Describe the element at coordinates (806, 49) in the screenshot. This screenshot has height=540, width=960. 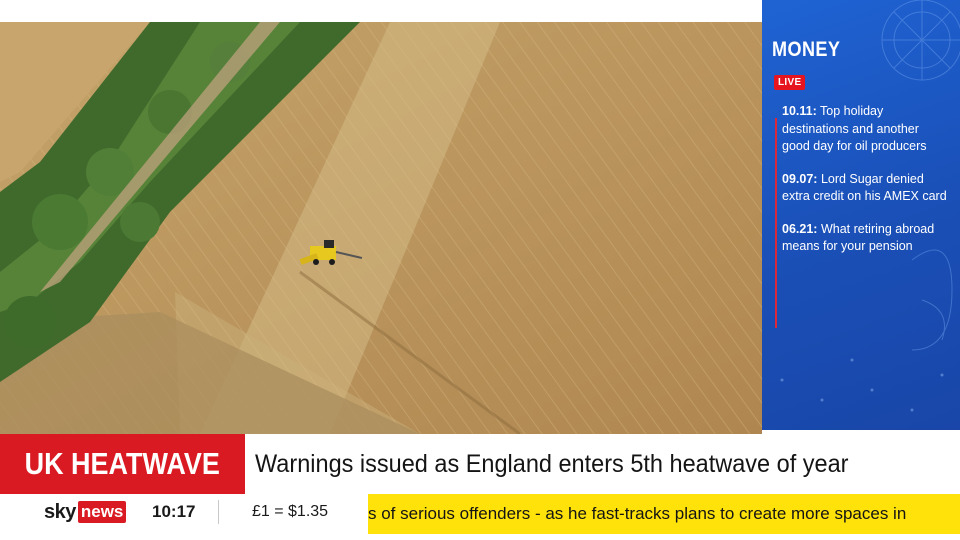
I see `panel-title: MONEY` at that location.